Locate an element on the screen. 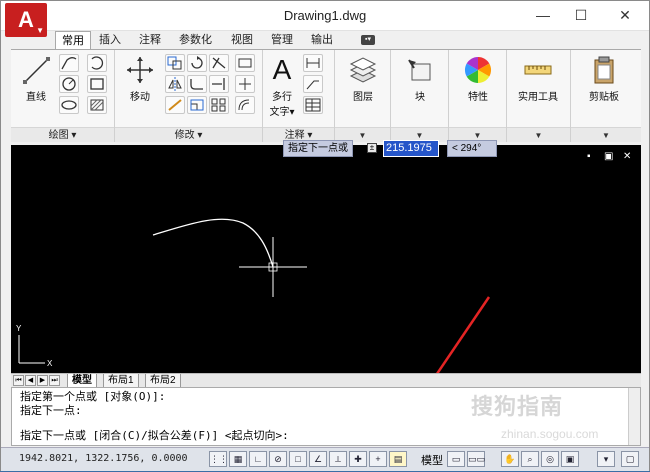 Image resolution: width=650 pixels, height=472 pixels. mirror-button is located at coordinates (175, 84).